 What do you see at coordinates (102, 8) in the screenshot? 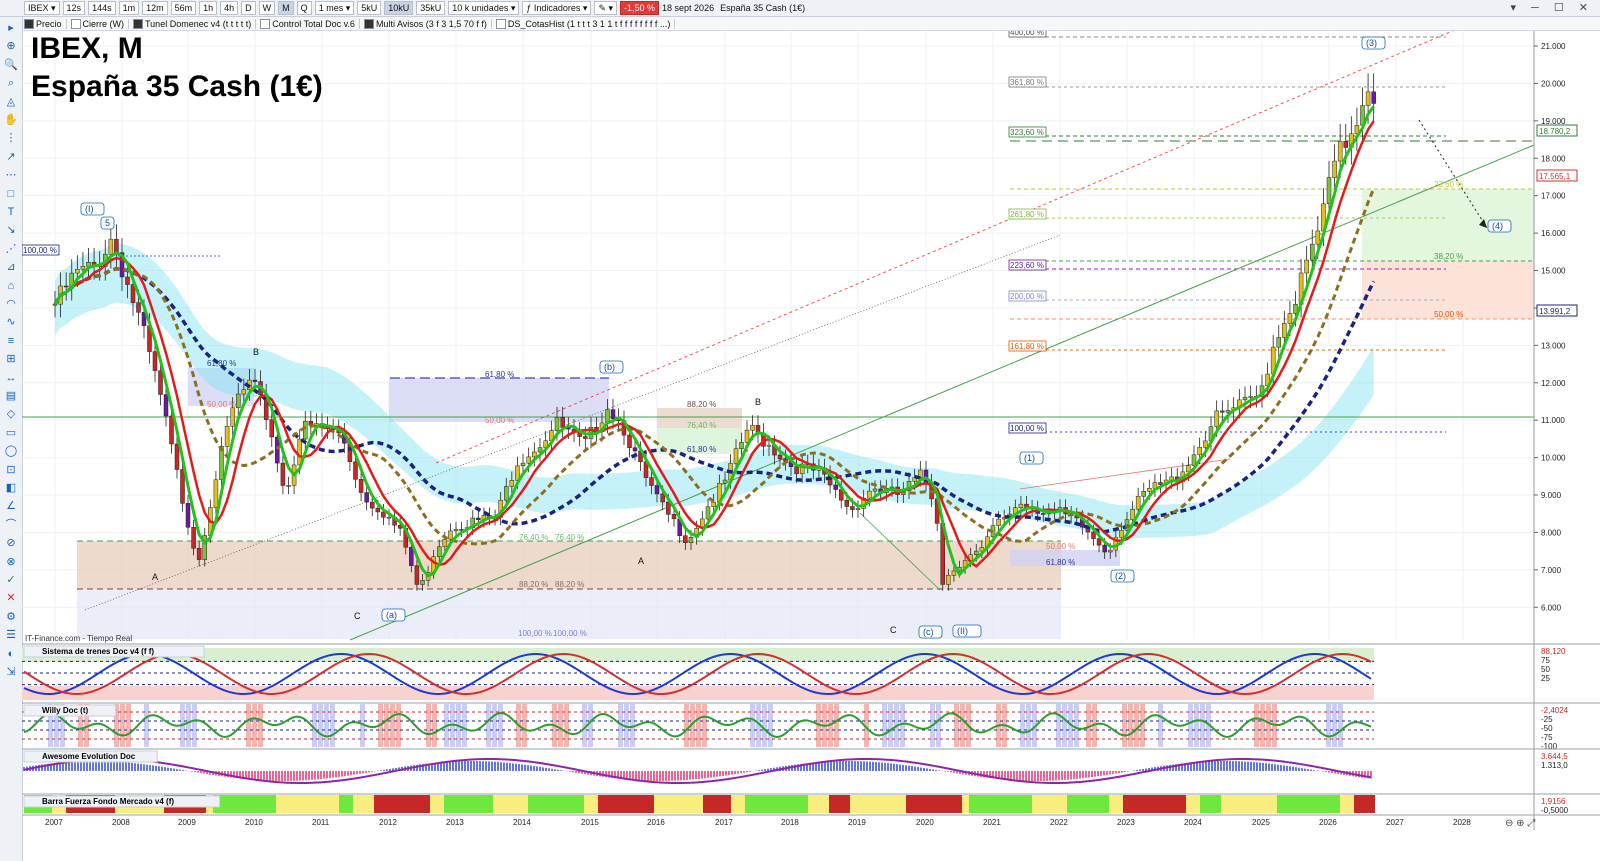
I see `timeframe-144s: 144s` at bounding box center [102, 8].